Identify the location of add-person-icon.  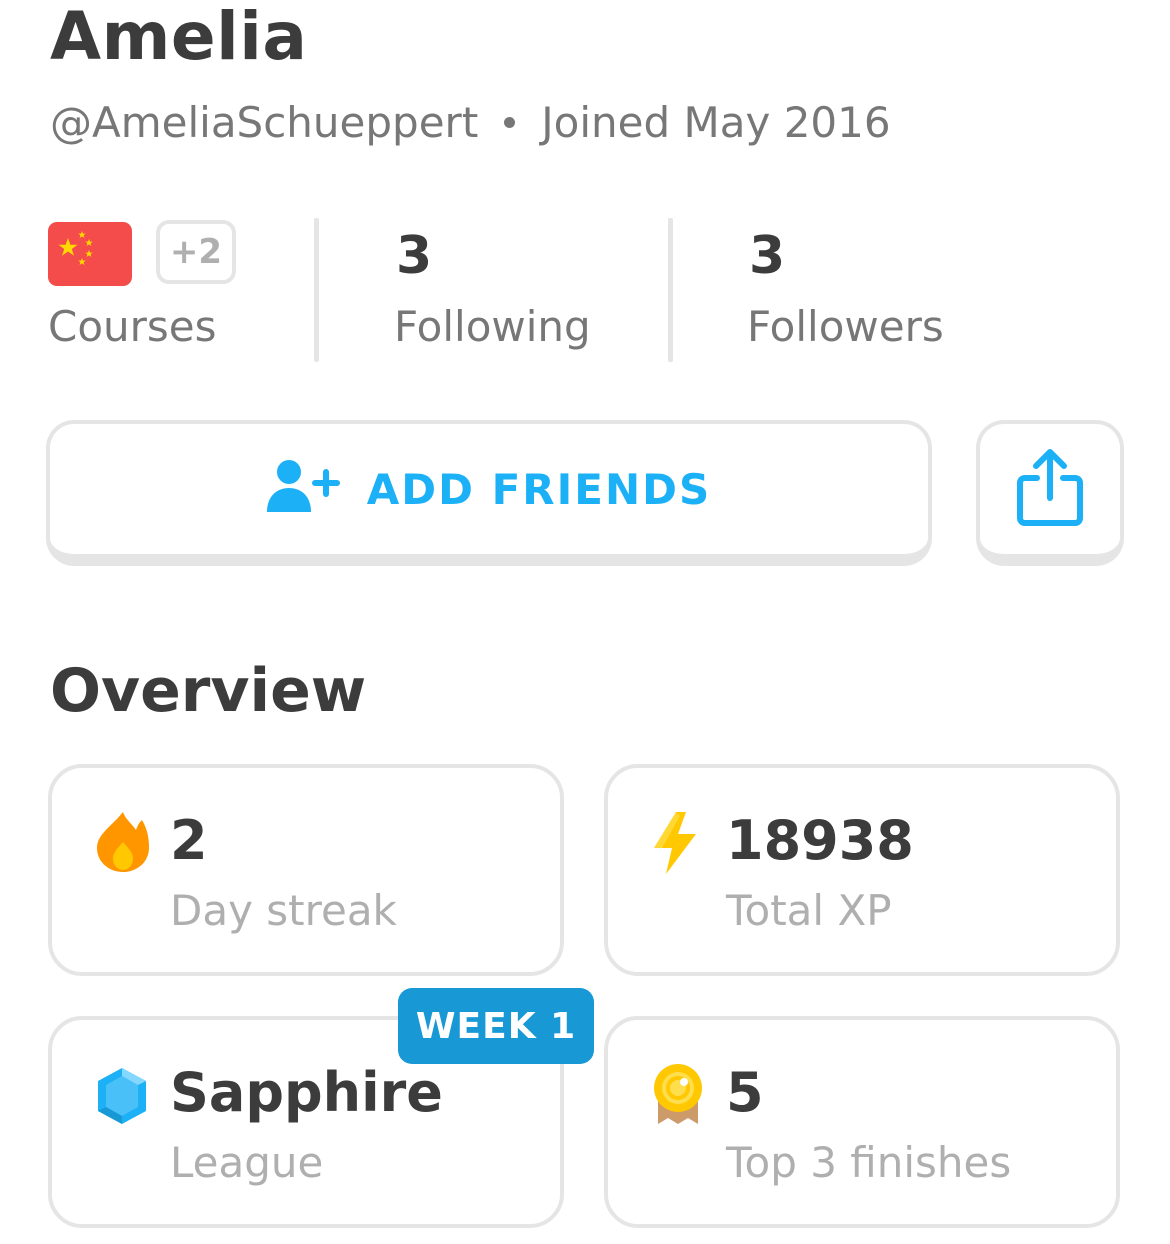
(303, 489).